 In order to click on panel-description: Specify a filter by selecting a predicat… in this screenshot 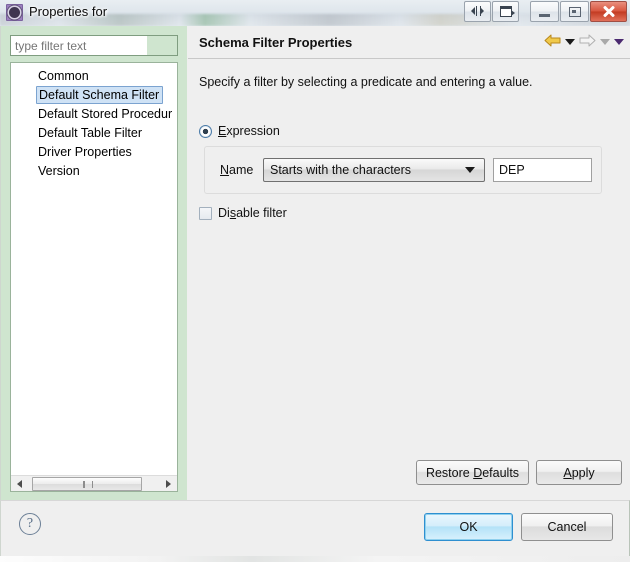, I will do `click(366, 82)`.